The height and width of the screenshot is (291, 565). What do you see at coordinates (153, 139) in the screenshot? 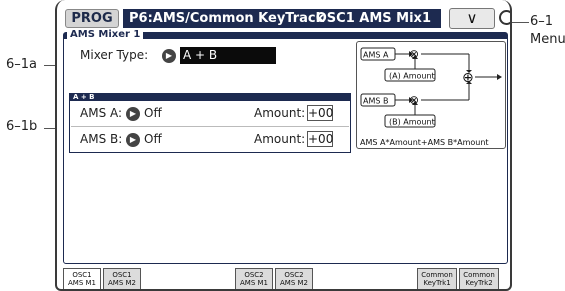
I see `ams-b-value: Off` at bounding box center [153, 139].